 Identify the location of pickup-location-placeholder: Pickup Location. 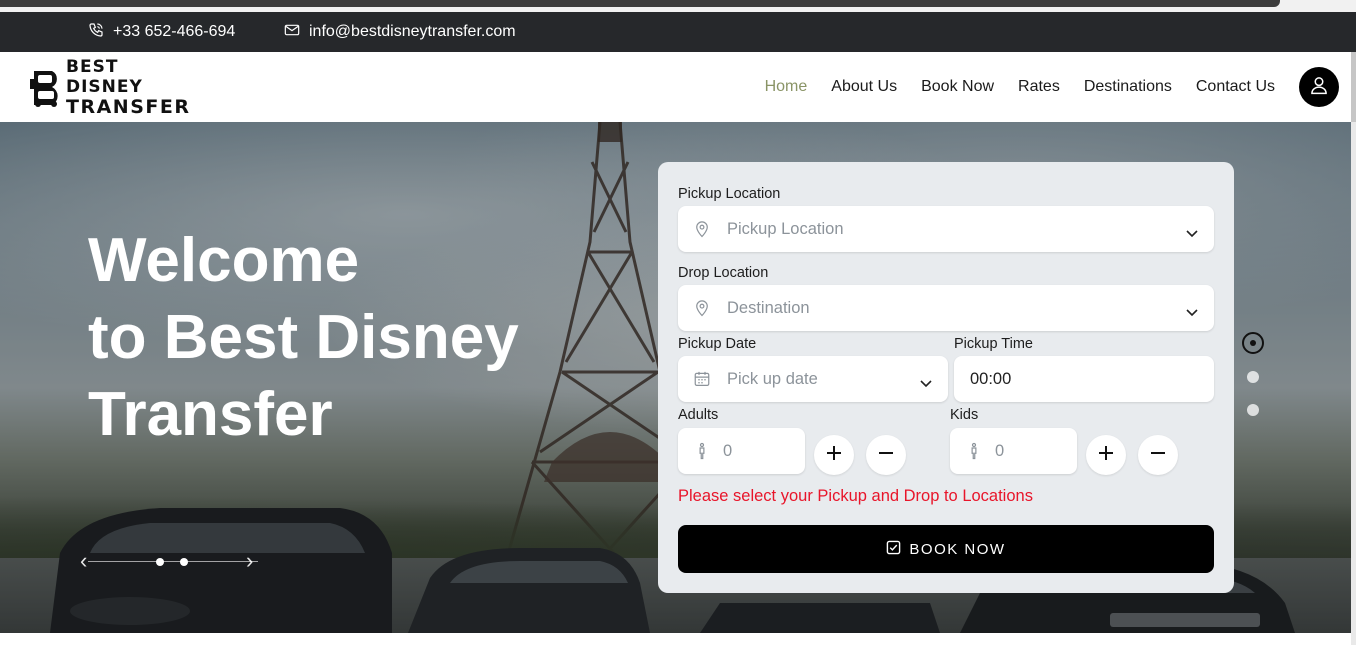
(785, 228).